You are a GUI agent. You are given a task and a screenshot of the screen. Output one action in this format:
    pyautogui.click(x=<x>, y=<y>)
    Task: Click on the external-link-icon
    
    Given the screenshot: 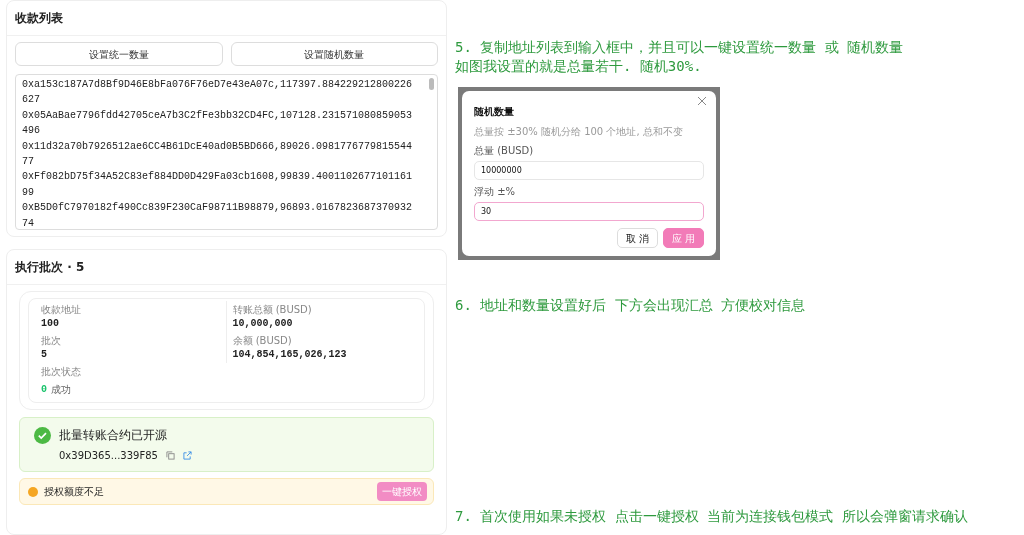 What is the action you would take?
    pyautogui.click(x=187, y=455)
    